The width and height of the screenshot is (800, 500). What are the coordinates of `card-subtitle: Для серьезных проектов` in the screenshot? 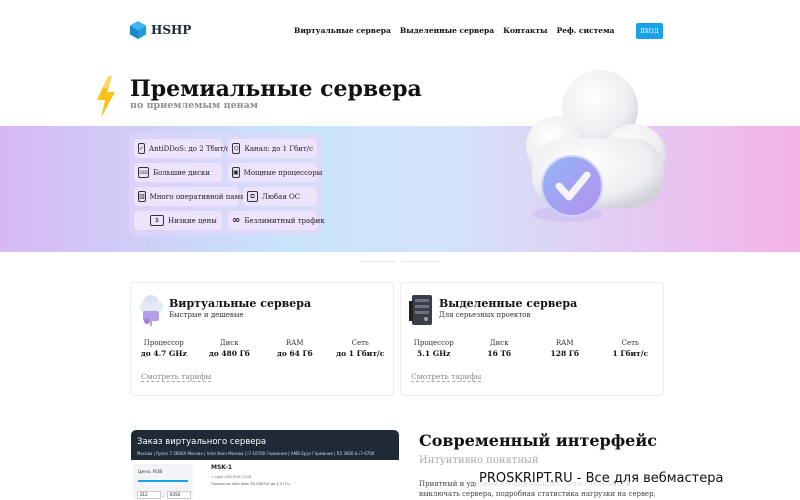 It's located at (485, 315).